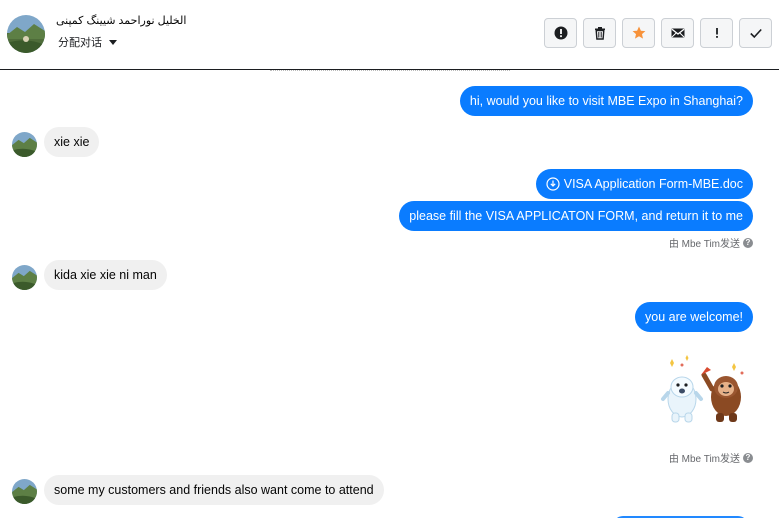 The width and height of the screenshot is (779, 518). I want to click on check-icon, so click(755, 33).